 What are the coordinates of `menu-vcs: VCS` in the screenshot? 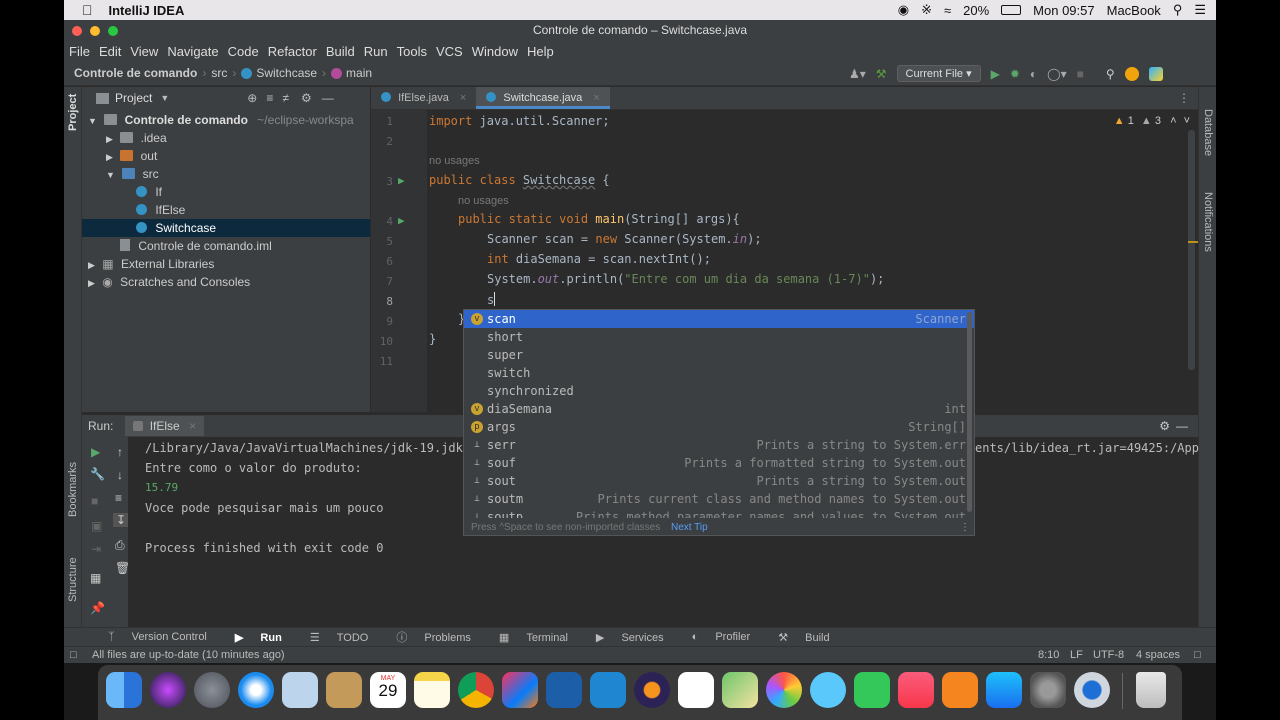 It's located at (449, 51).